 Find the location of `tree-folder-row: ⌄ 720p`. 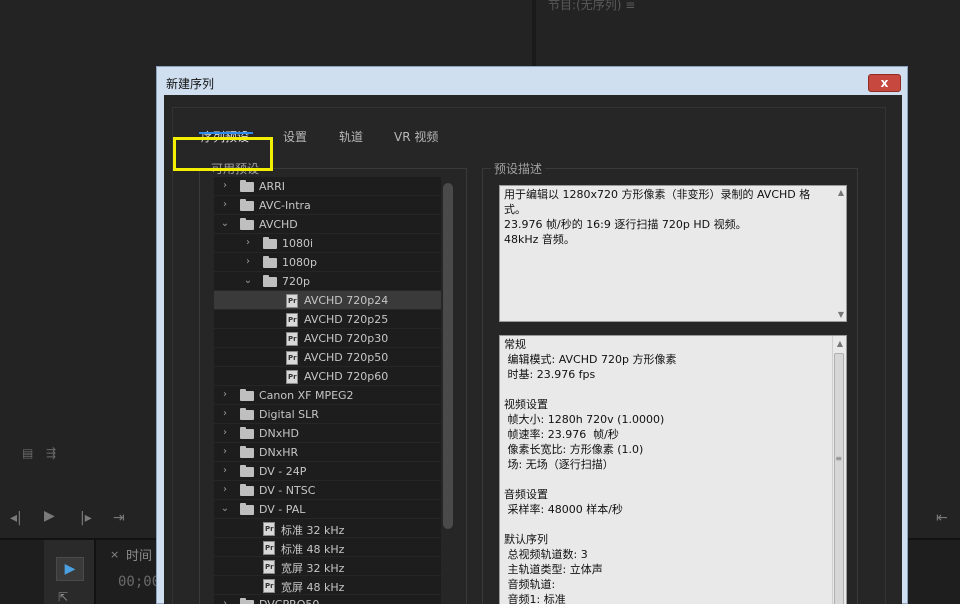

tree-folder-row: ⌄ 720p is located at coordinates (327, 281).